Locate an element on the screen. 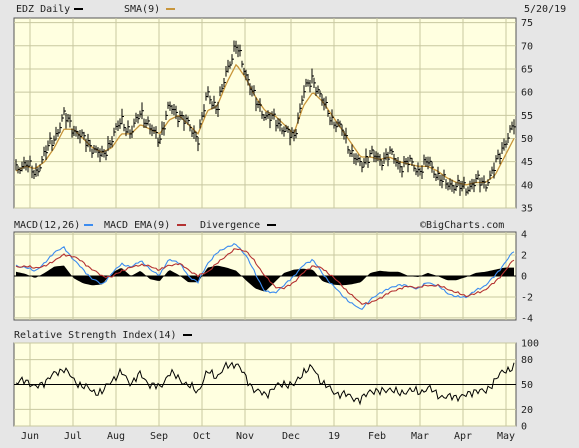 The width and height of the screenshot is (579, 448). rsi-label: Relative Strength Index(14) is located at coordinates (95, 335).